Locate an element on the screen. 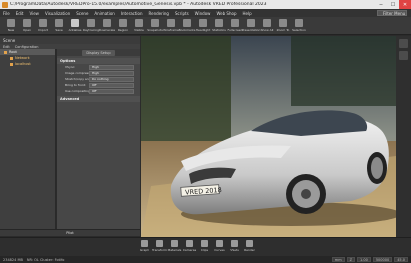 The width and height of the screenshot is (411, 263). menu-file: File is located at coordinates (6, 13).